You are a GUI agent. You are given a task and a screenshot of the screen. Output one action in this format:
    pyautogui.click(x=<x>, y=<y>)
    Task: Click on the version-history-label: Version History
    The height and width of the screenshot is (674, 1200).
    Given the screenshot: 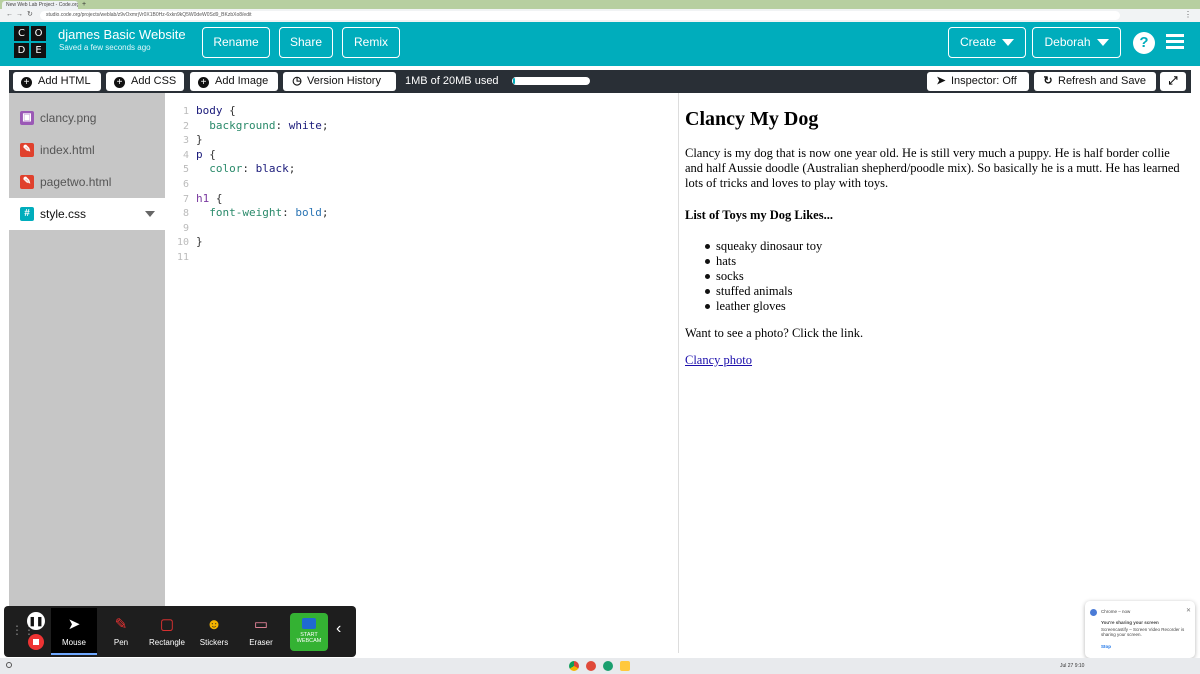 What is the action you would take?
    pyautogui.click(x=344, y=81)
    